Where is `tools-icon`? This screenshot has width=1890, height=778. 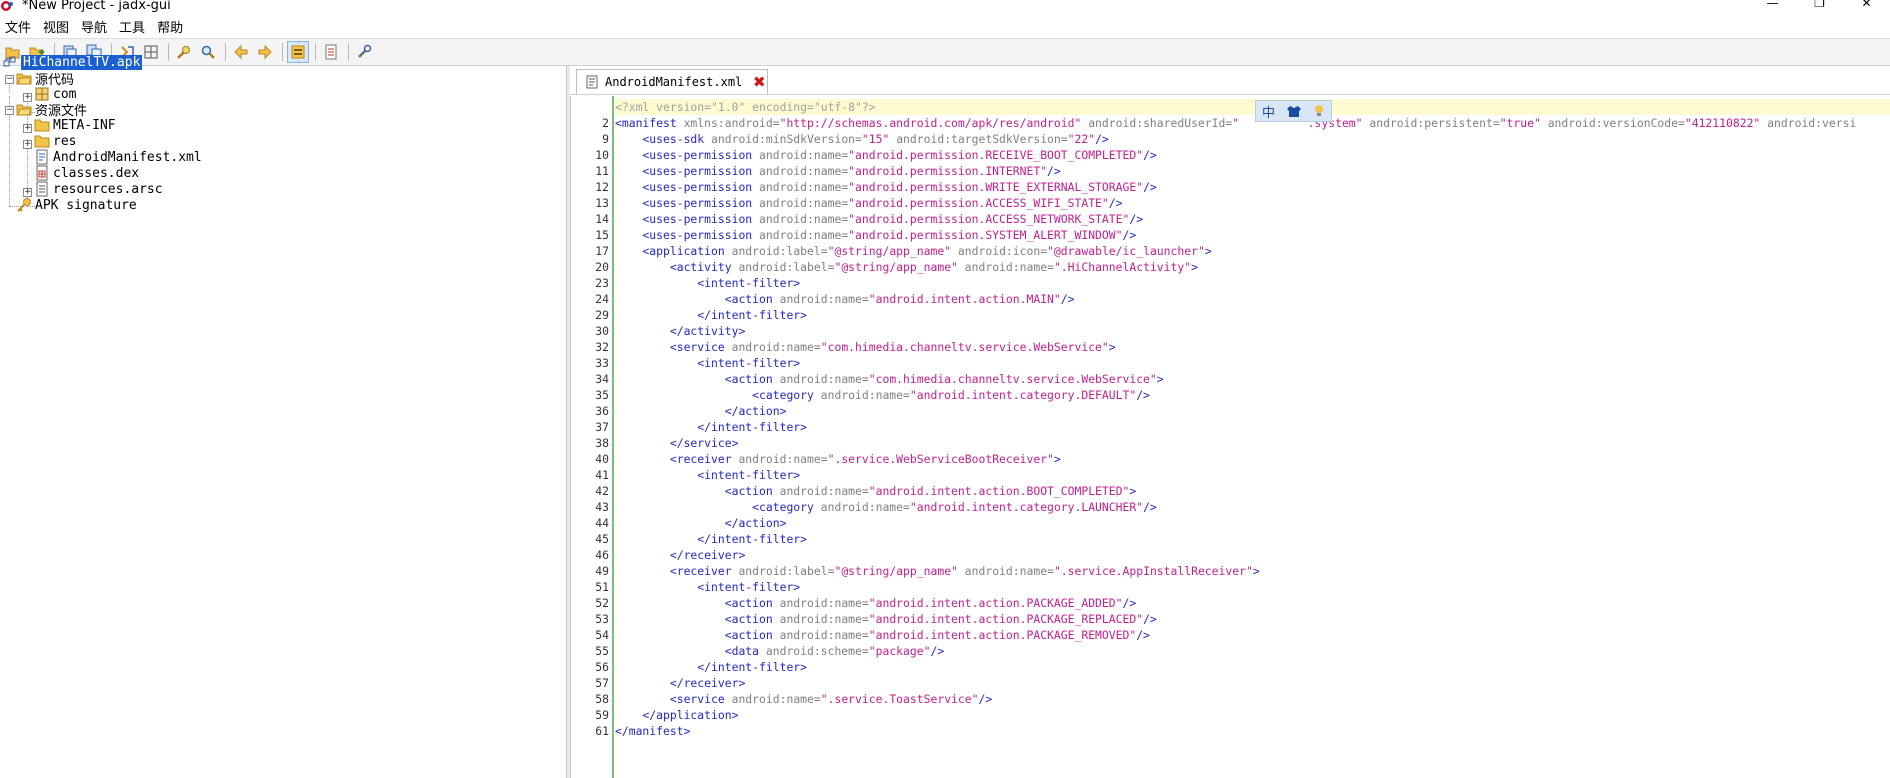
tools-icon is located at coordinates (365, 51).